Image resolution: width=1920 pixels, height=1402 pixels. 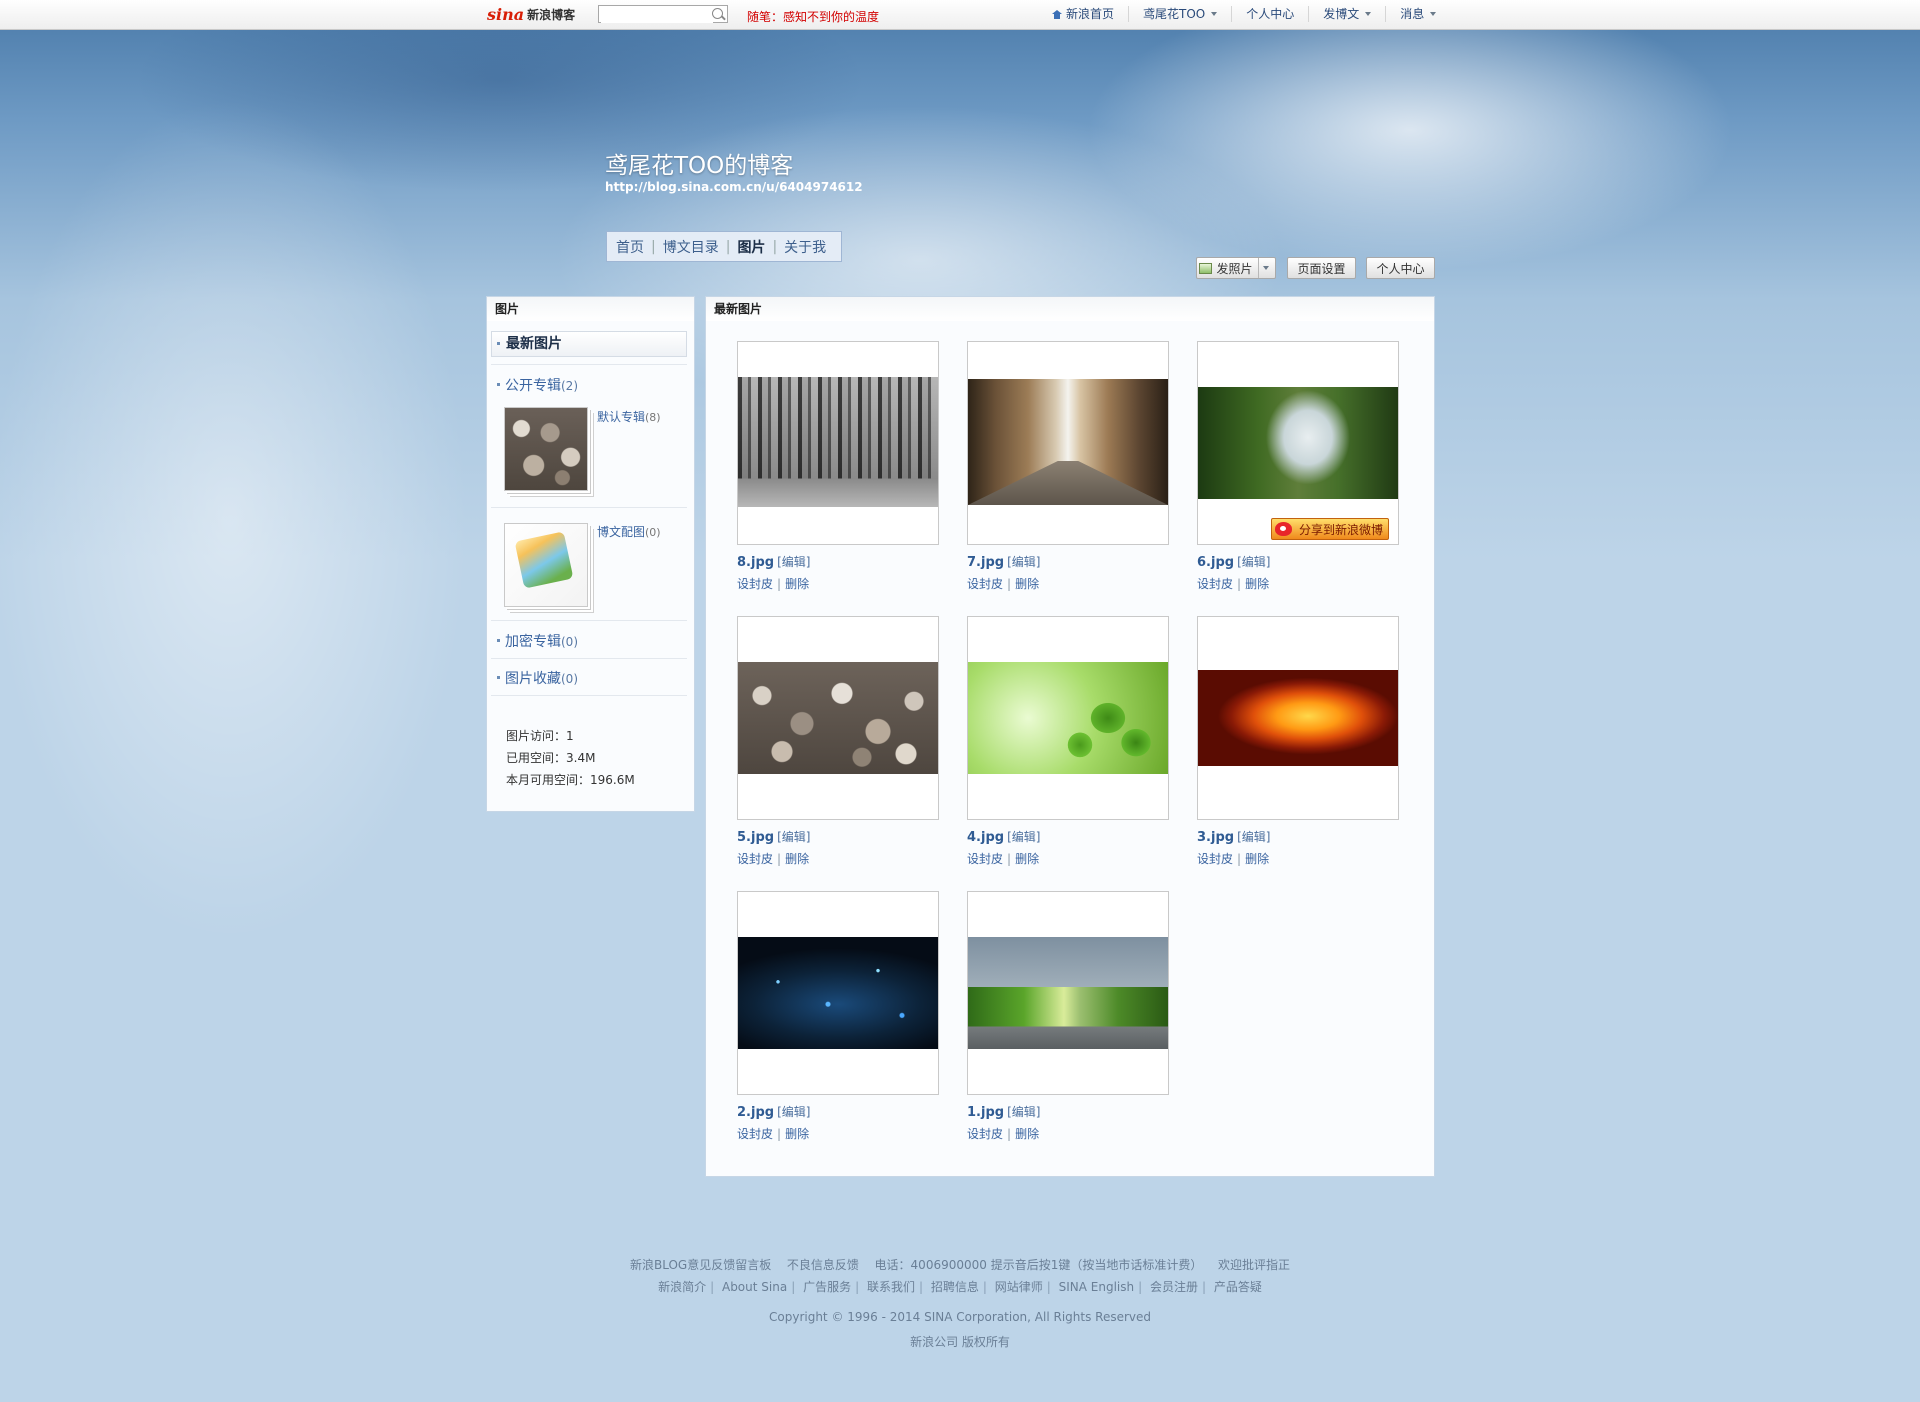 I want to click on share-to-weibo-button: 分享到新浪微博, so click(x=1330, y=529).